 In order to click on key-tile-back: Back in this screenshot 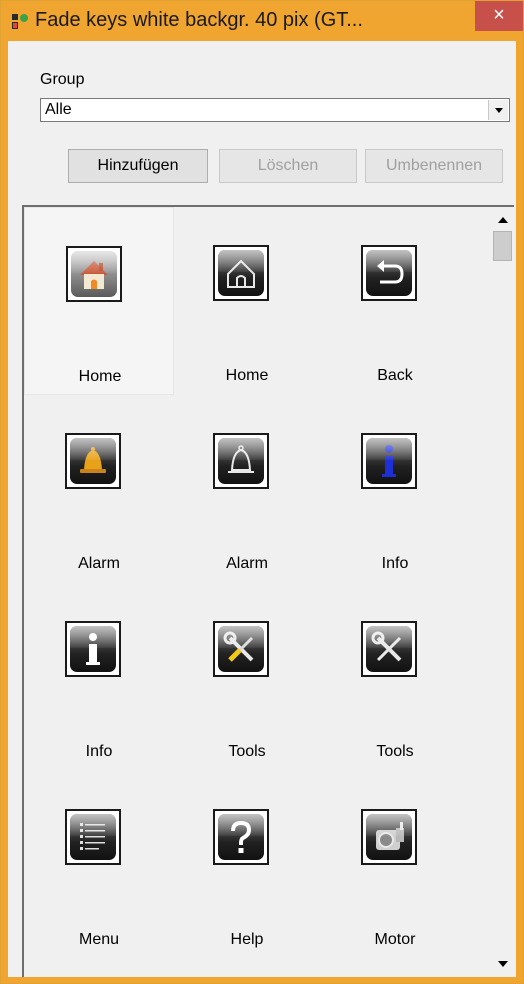, I will do `click(395, 301)`.